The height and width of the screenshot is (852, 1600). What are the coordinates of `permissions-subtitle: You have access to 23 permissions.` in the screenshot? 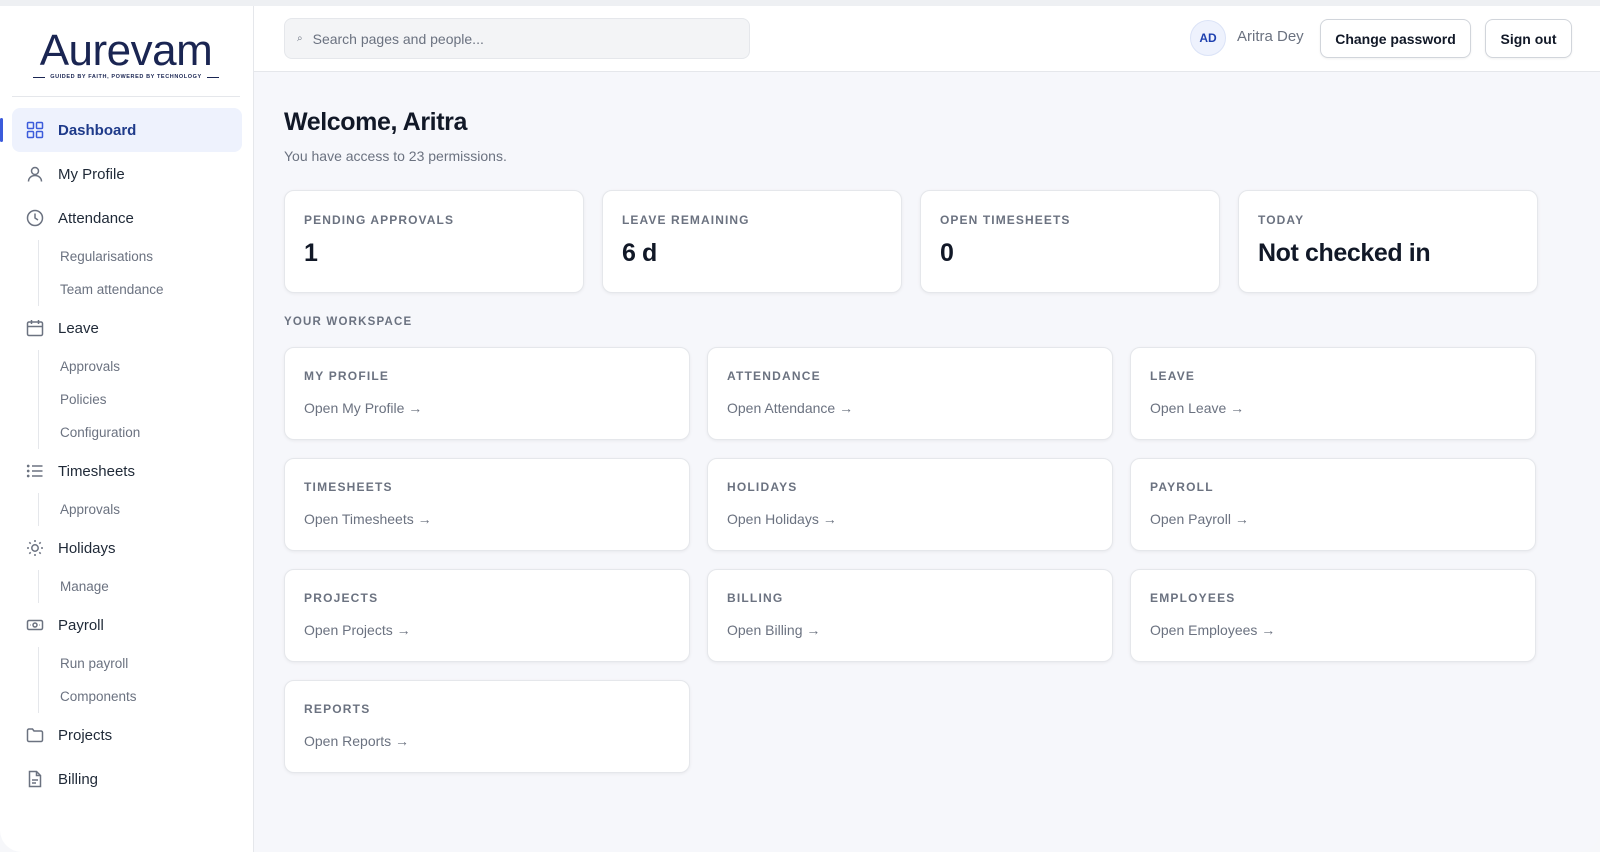 It's located at (395, 156).